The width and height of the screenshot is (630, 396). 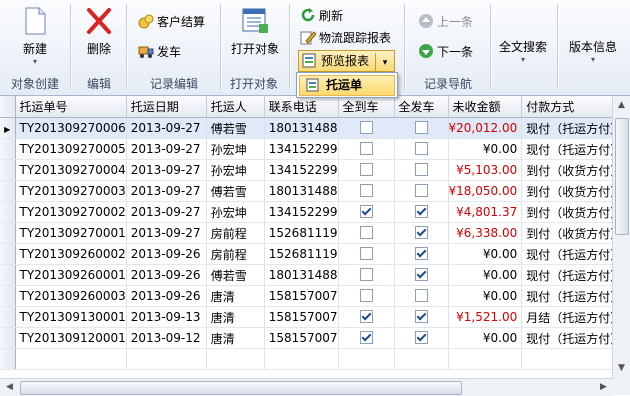 What do you see at coordinates (347, 85) in the screenshot?
I see `menu-item-consignment: 托运单` at bounding box center [347, 85].